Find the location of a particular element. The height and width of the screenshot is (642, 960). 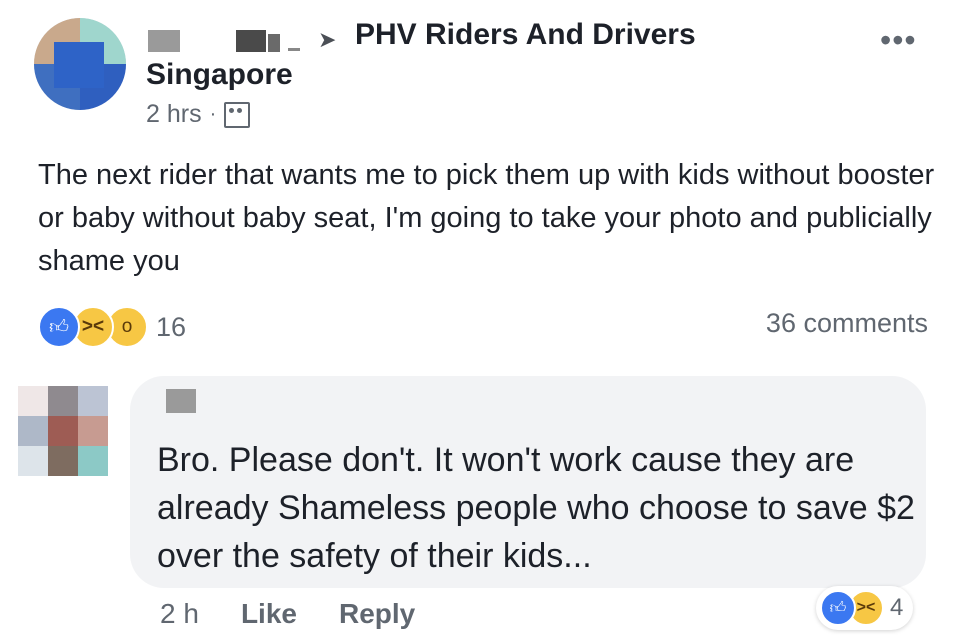

author-name-underscore is located at coordinates (294, 49).